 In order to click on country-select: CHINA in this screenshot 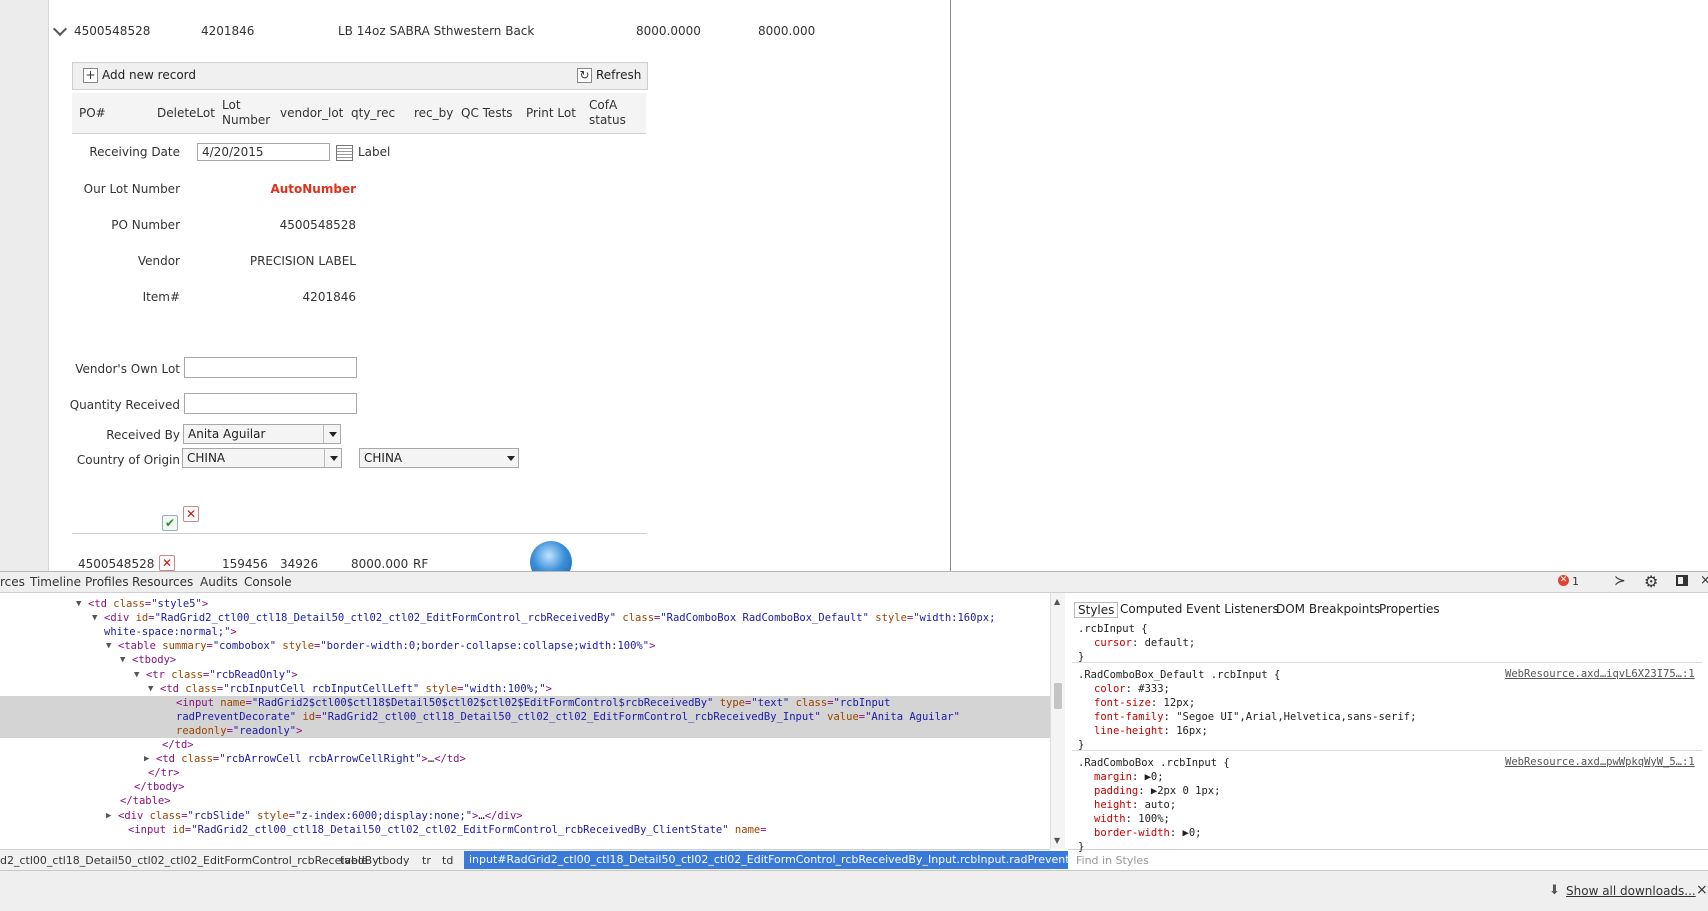, I will do `click(439, 458)`.